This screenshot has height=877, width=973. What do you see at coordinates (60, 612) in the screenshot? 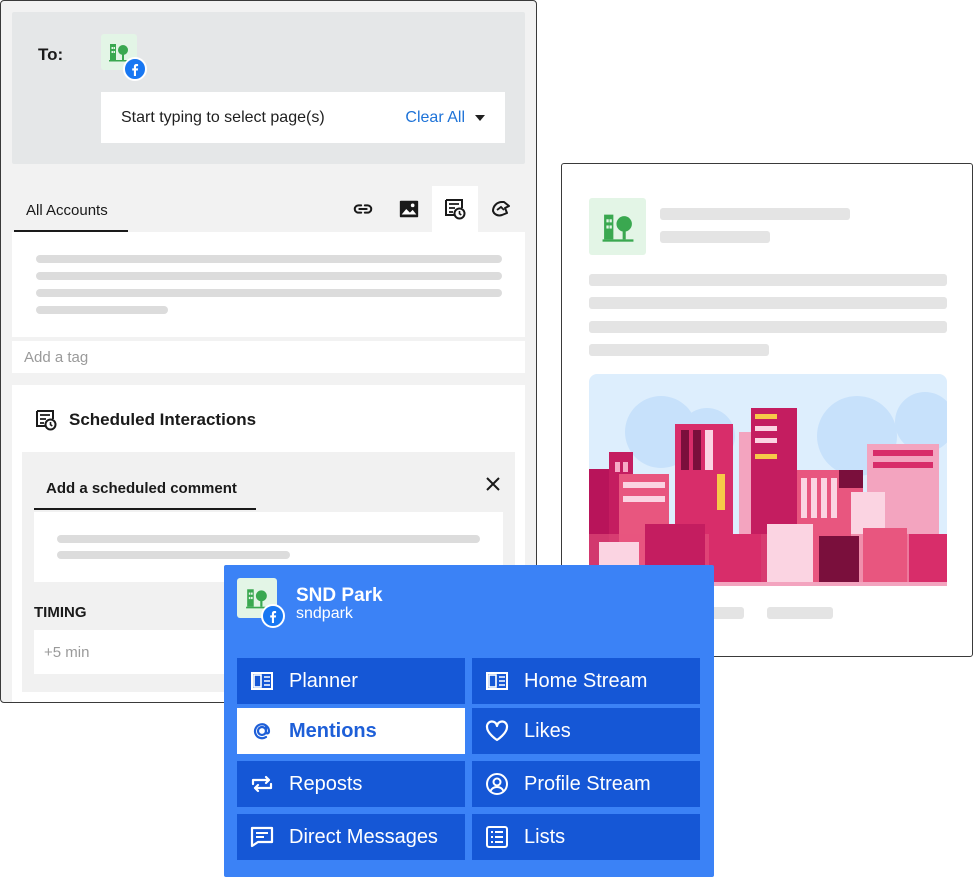
I see `timing-label: TIMING` at bounding box center [60, 612].